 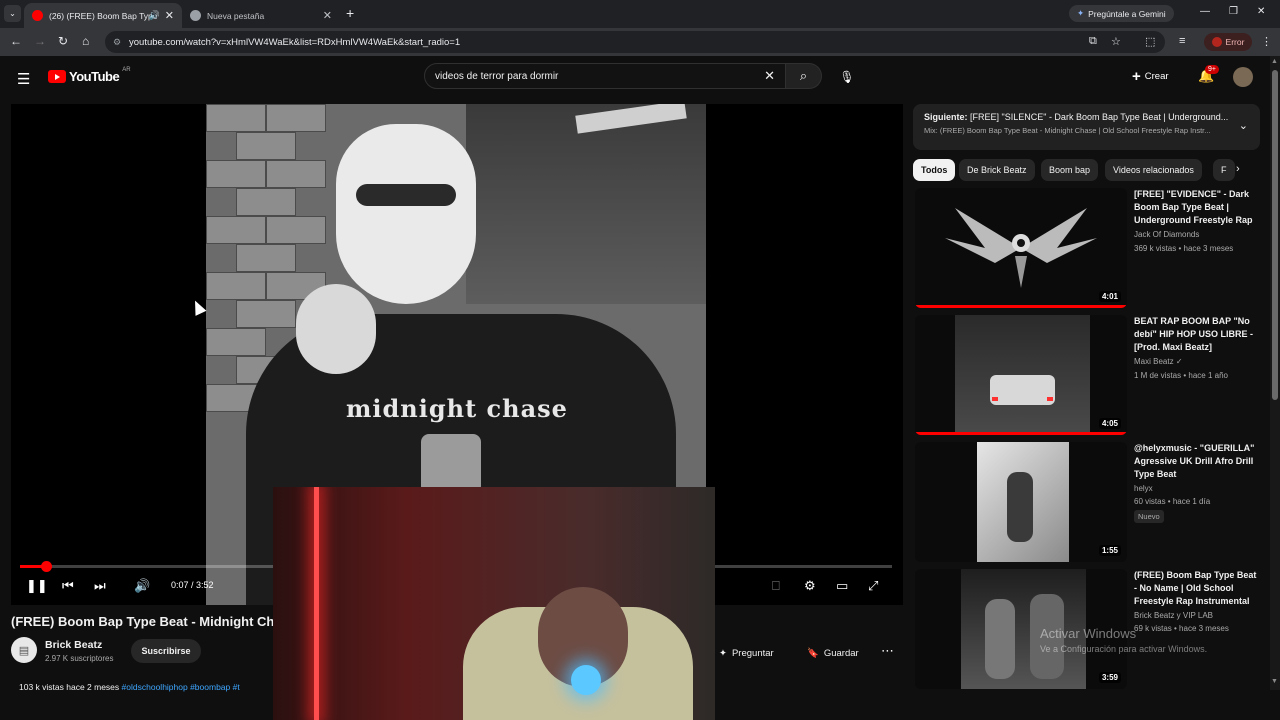 What do you see at coordinates (1216, 42) in the screenshot?
I see `profile-icon` at bounding box center [1216, 42].